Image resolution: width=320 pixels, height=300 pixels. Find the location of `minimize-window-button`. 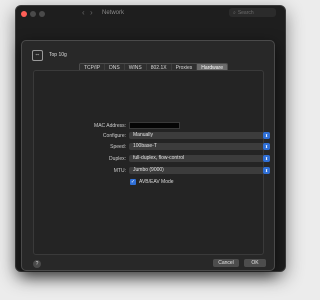

minimize-window-button is located at coordinates (33, 14).